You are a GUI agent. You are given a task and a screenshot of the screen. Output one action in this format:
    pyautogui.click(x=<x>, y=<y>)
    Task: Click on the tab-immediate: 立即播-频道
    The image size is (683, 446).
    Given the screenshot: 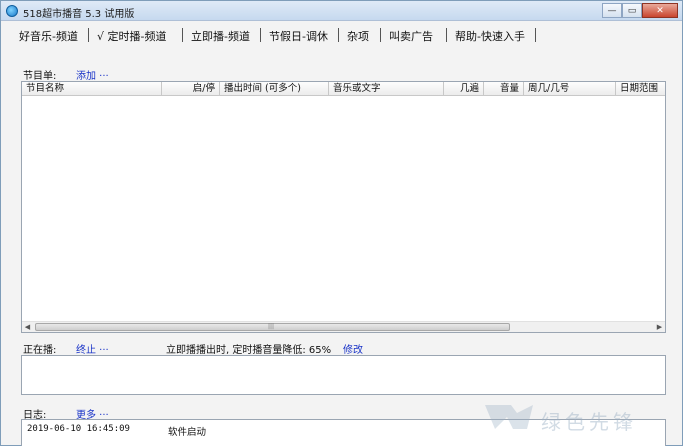 What is the action you would take?
    pyautogui.click(x=220, y=36)
    